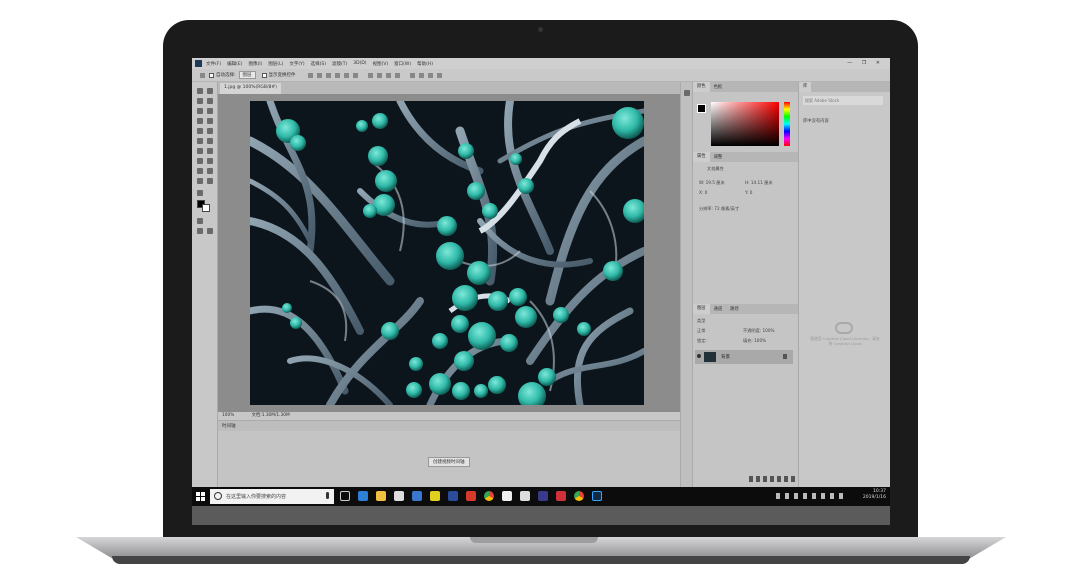 This screenshot has height=587, width=1068. What do you see at coordinates (381, 496) in the screenshot?
I see `file-explorer-icon` at bounding box center [381, 496].